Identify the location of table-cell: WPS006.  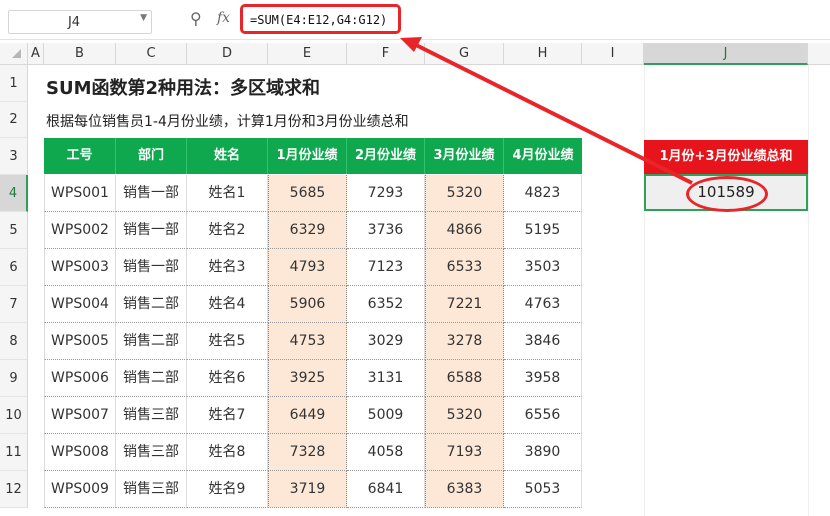
(80, 378).